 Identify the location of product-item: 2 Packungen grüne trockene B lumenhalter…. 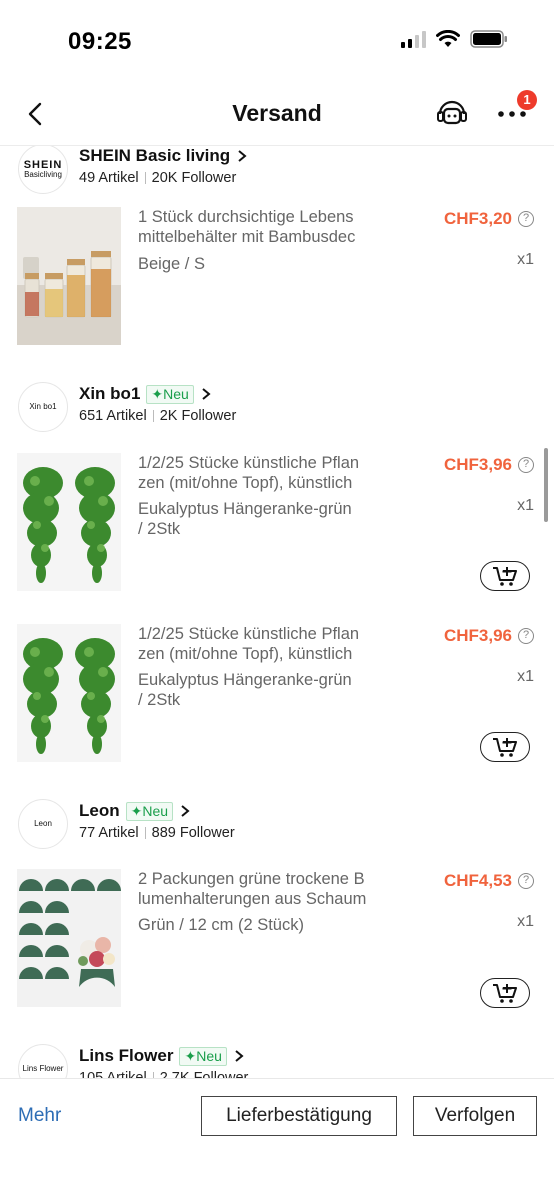
(277, 939).